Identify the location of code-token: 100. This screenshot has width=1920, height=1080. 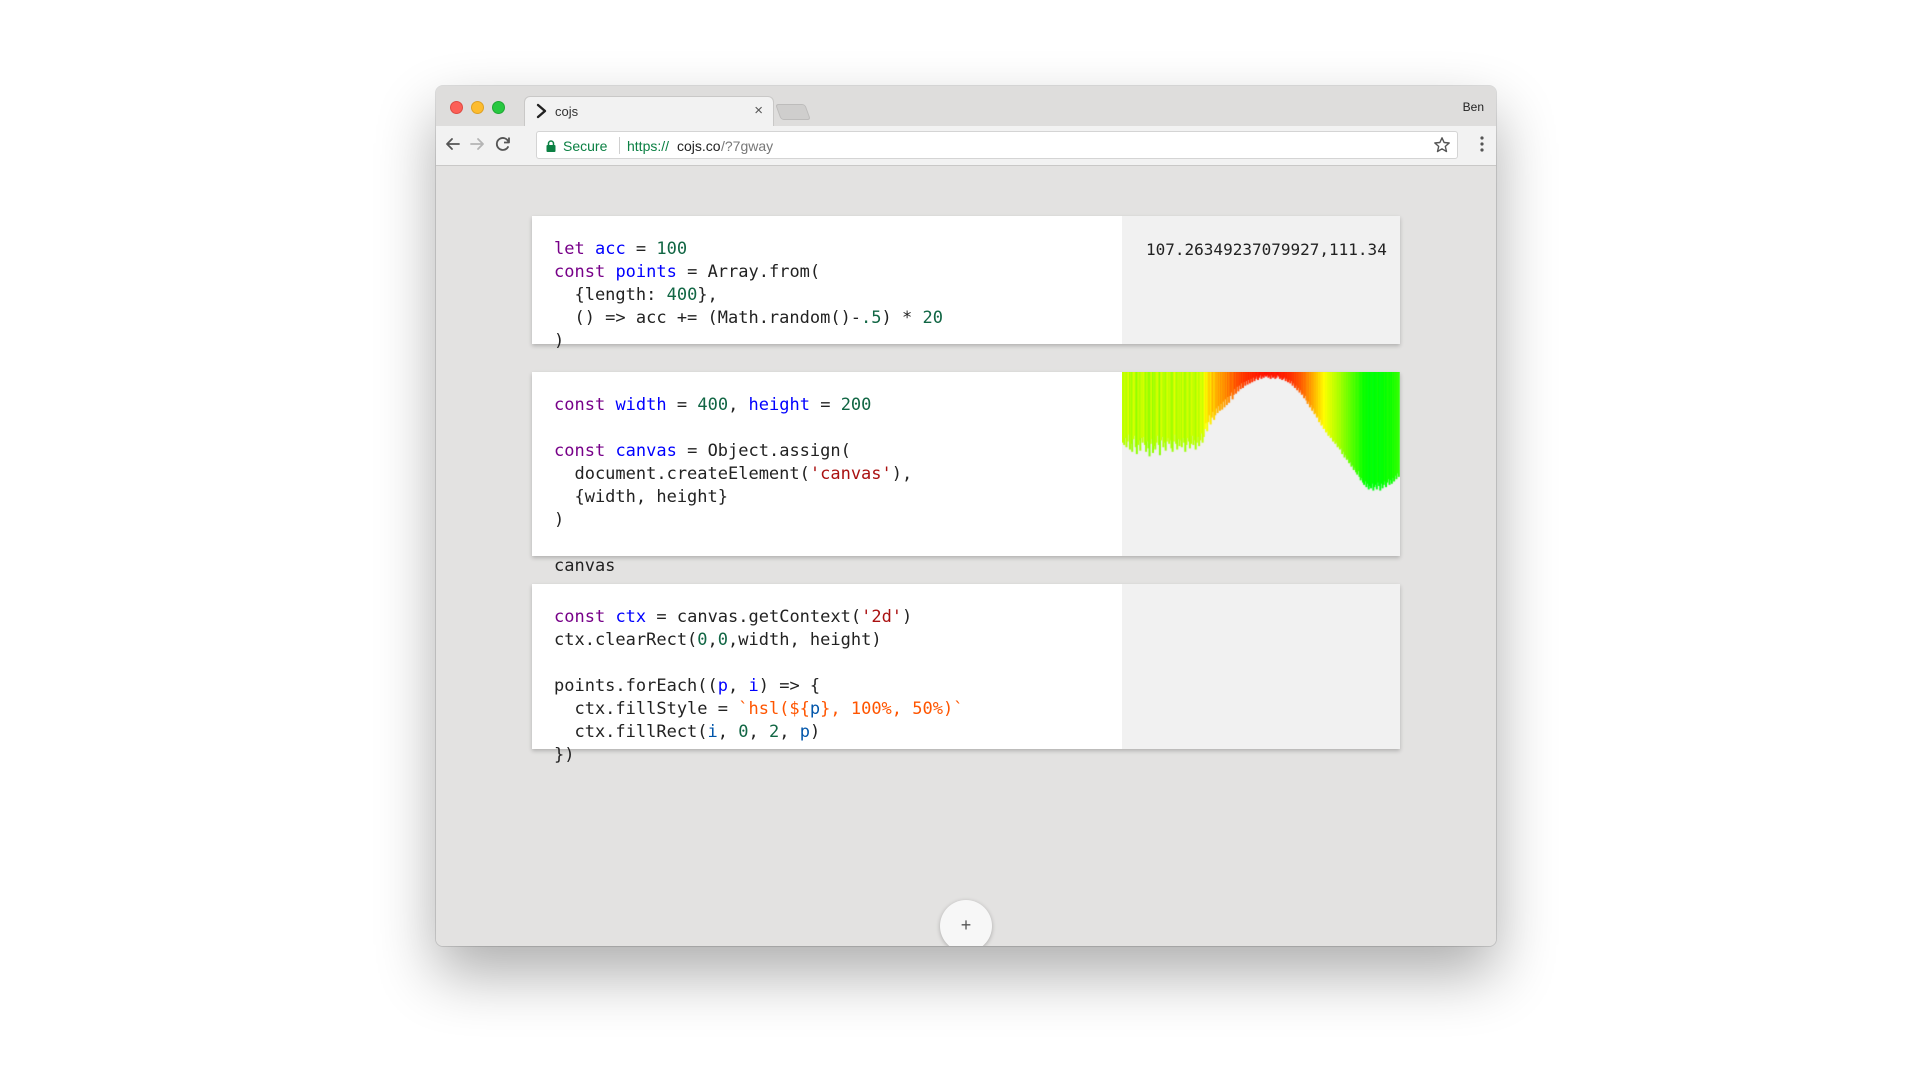
(672, 249).